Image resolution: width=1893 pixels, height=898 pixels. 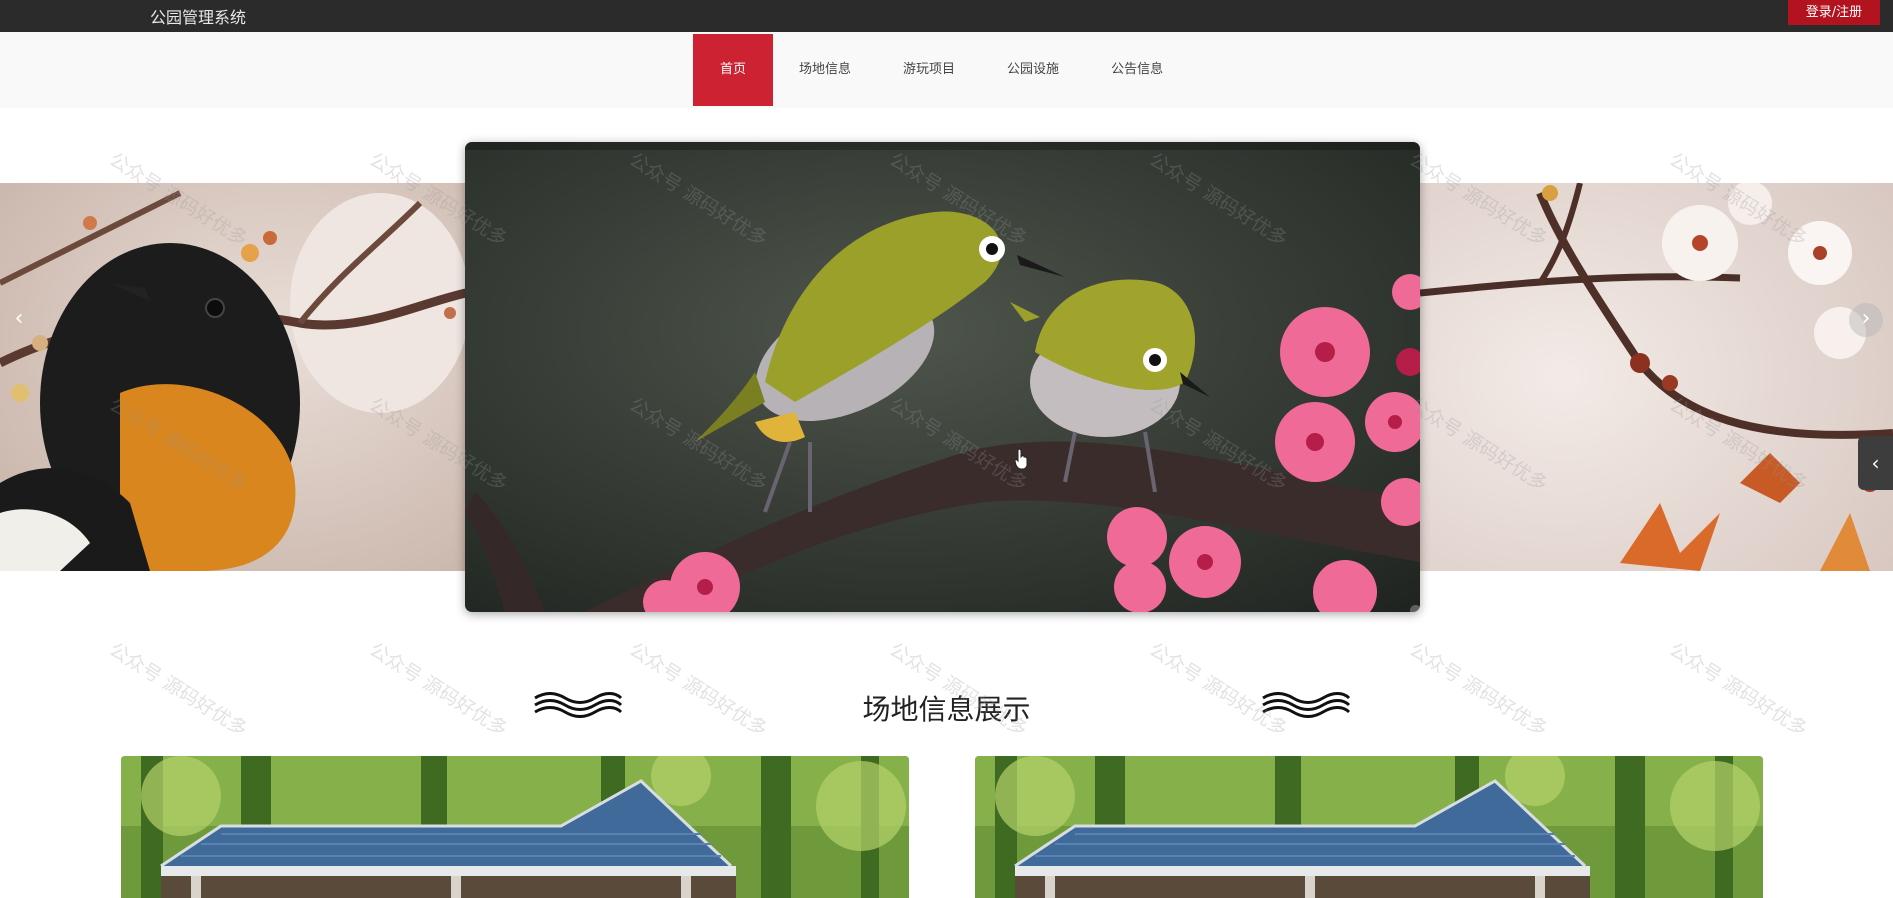 I want to click on login-register-button: 登录/注册, so click(x=1834, y=12).